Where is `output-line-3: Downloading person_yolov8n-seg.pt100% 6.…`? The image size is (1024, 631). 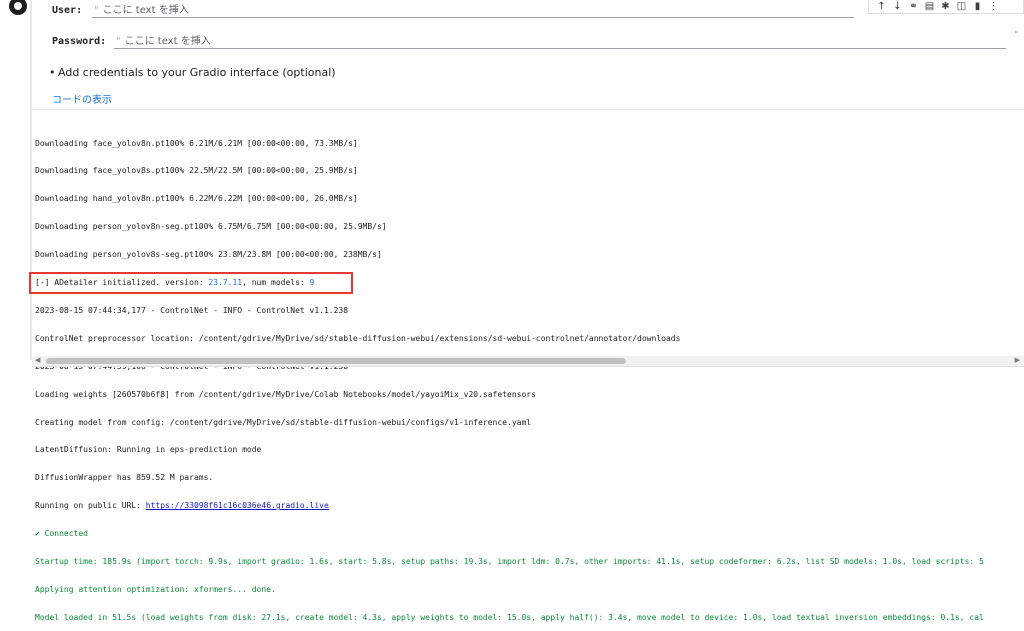 output-line-3: Downloading person_yolov8n-seg.pt100% 6.… is located at coordinates (211, 227).